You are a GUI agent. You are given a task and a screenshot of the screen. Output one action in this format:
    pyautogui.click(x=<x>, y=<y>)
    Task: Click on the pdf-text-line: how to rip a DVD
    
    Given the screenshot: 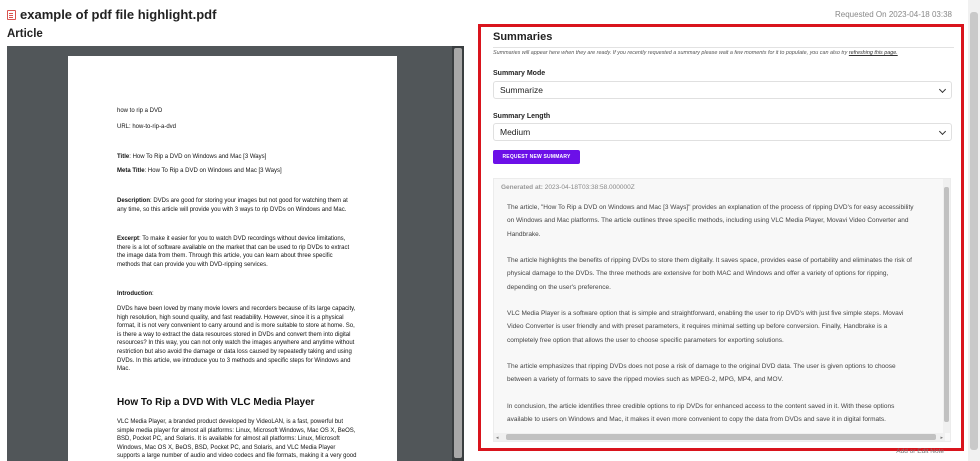 What is the action you would take?
    pyautogui.click(x=140, y=111)
    